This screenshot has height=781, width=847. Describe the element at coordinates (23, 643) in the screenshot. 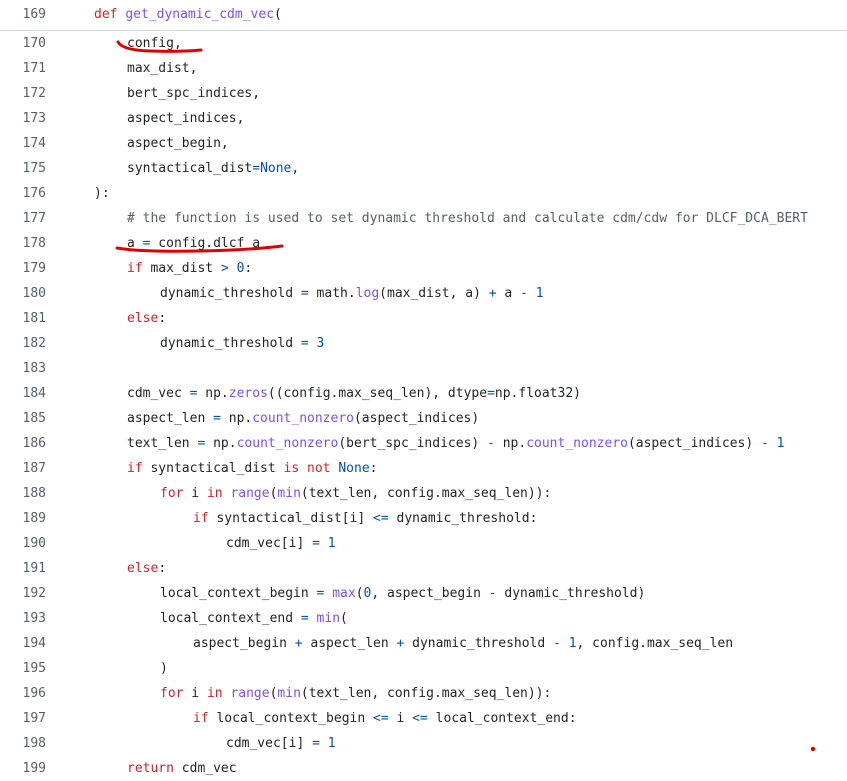

I see `line-number: 194` at that location.